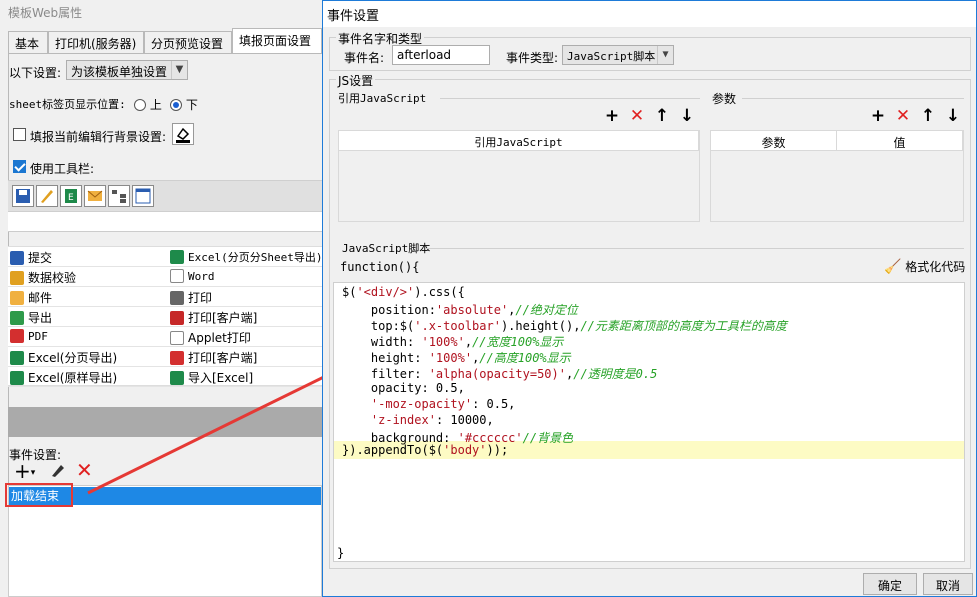 The image size is (977, 597). What do you see at coordinates (953, 116) in the screenshot?
I see `param-down-icon: ↓` at bounding box center [953, 116].